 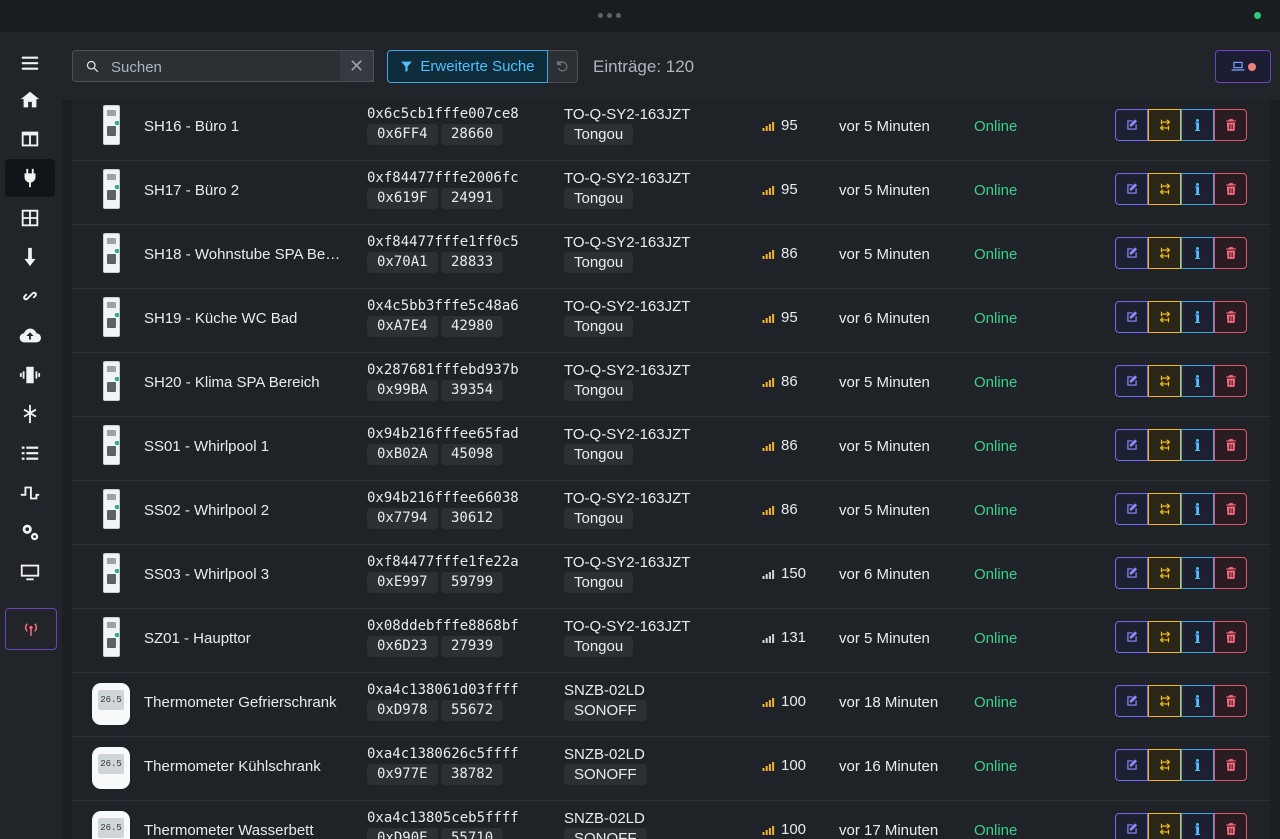 I want to click on device-name-link: Thermometer Gefrierschrank, so click(x=244, y=702).